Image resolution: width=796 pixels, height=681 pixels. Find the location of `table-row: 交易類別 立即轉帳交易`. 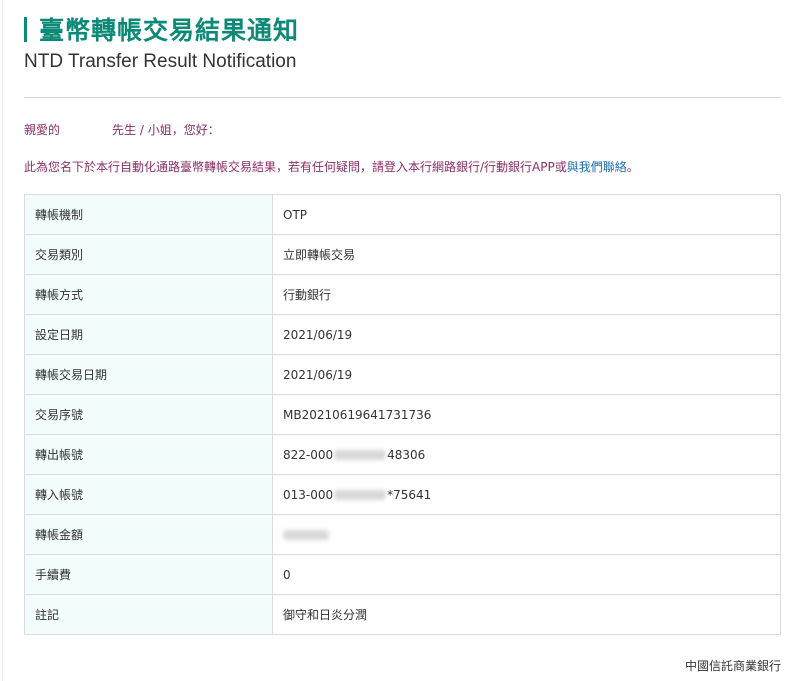

table-row: 交易類別 立即轉帳交易 is located at coordinates (402, 254).